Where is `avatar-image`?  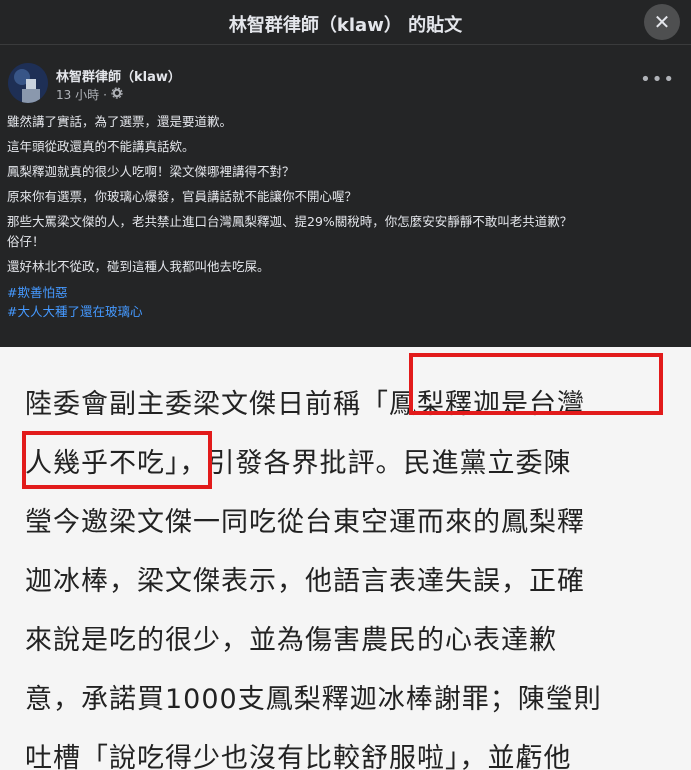
avatar-image is located at coordinates (28, 83).